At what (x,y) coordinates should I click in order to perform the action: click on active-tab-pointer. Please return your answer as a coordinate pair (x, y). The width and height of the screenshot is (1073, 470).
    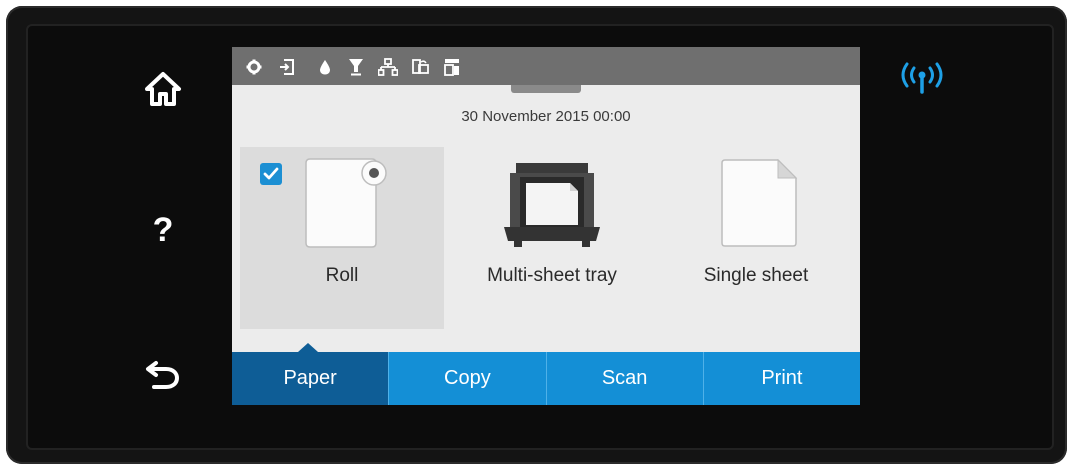
    Looking at the image, I should click on (308, 347).